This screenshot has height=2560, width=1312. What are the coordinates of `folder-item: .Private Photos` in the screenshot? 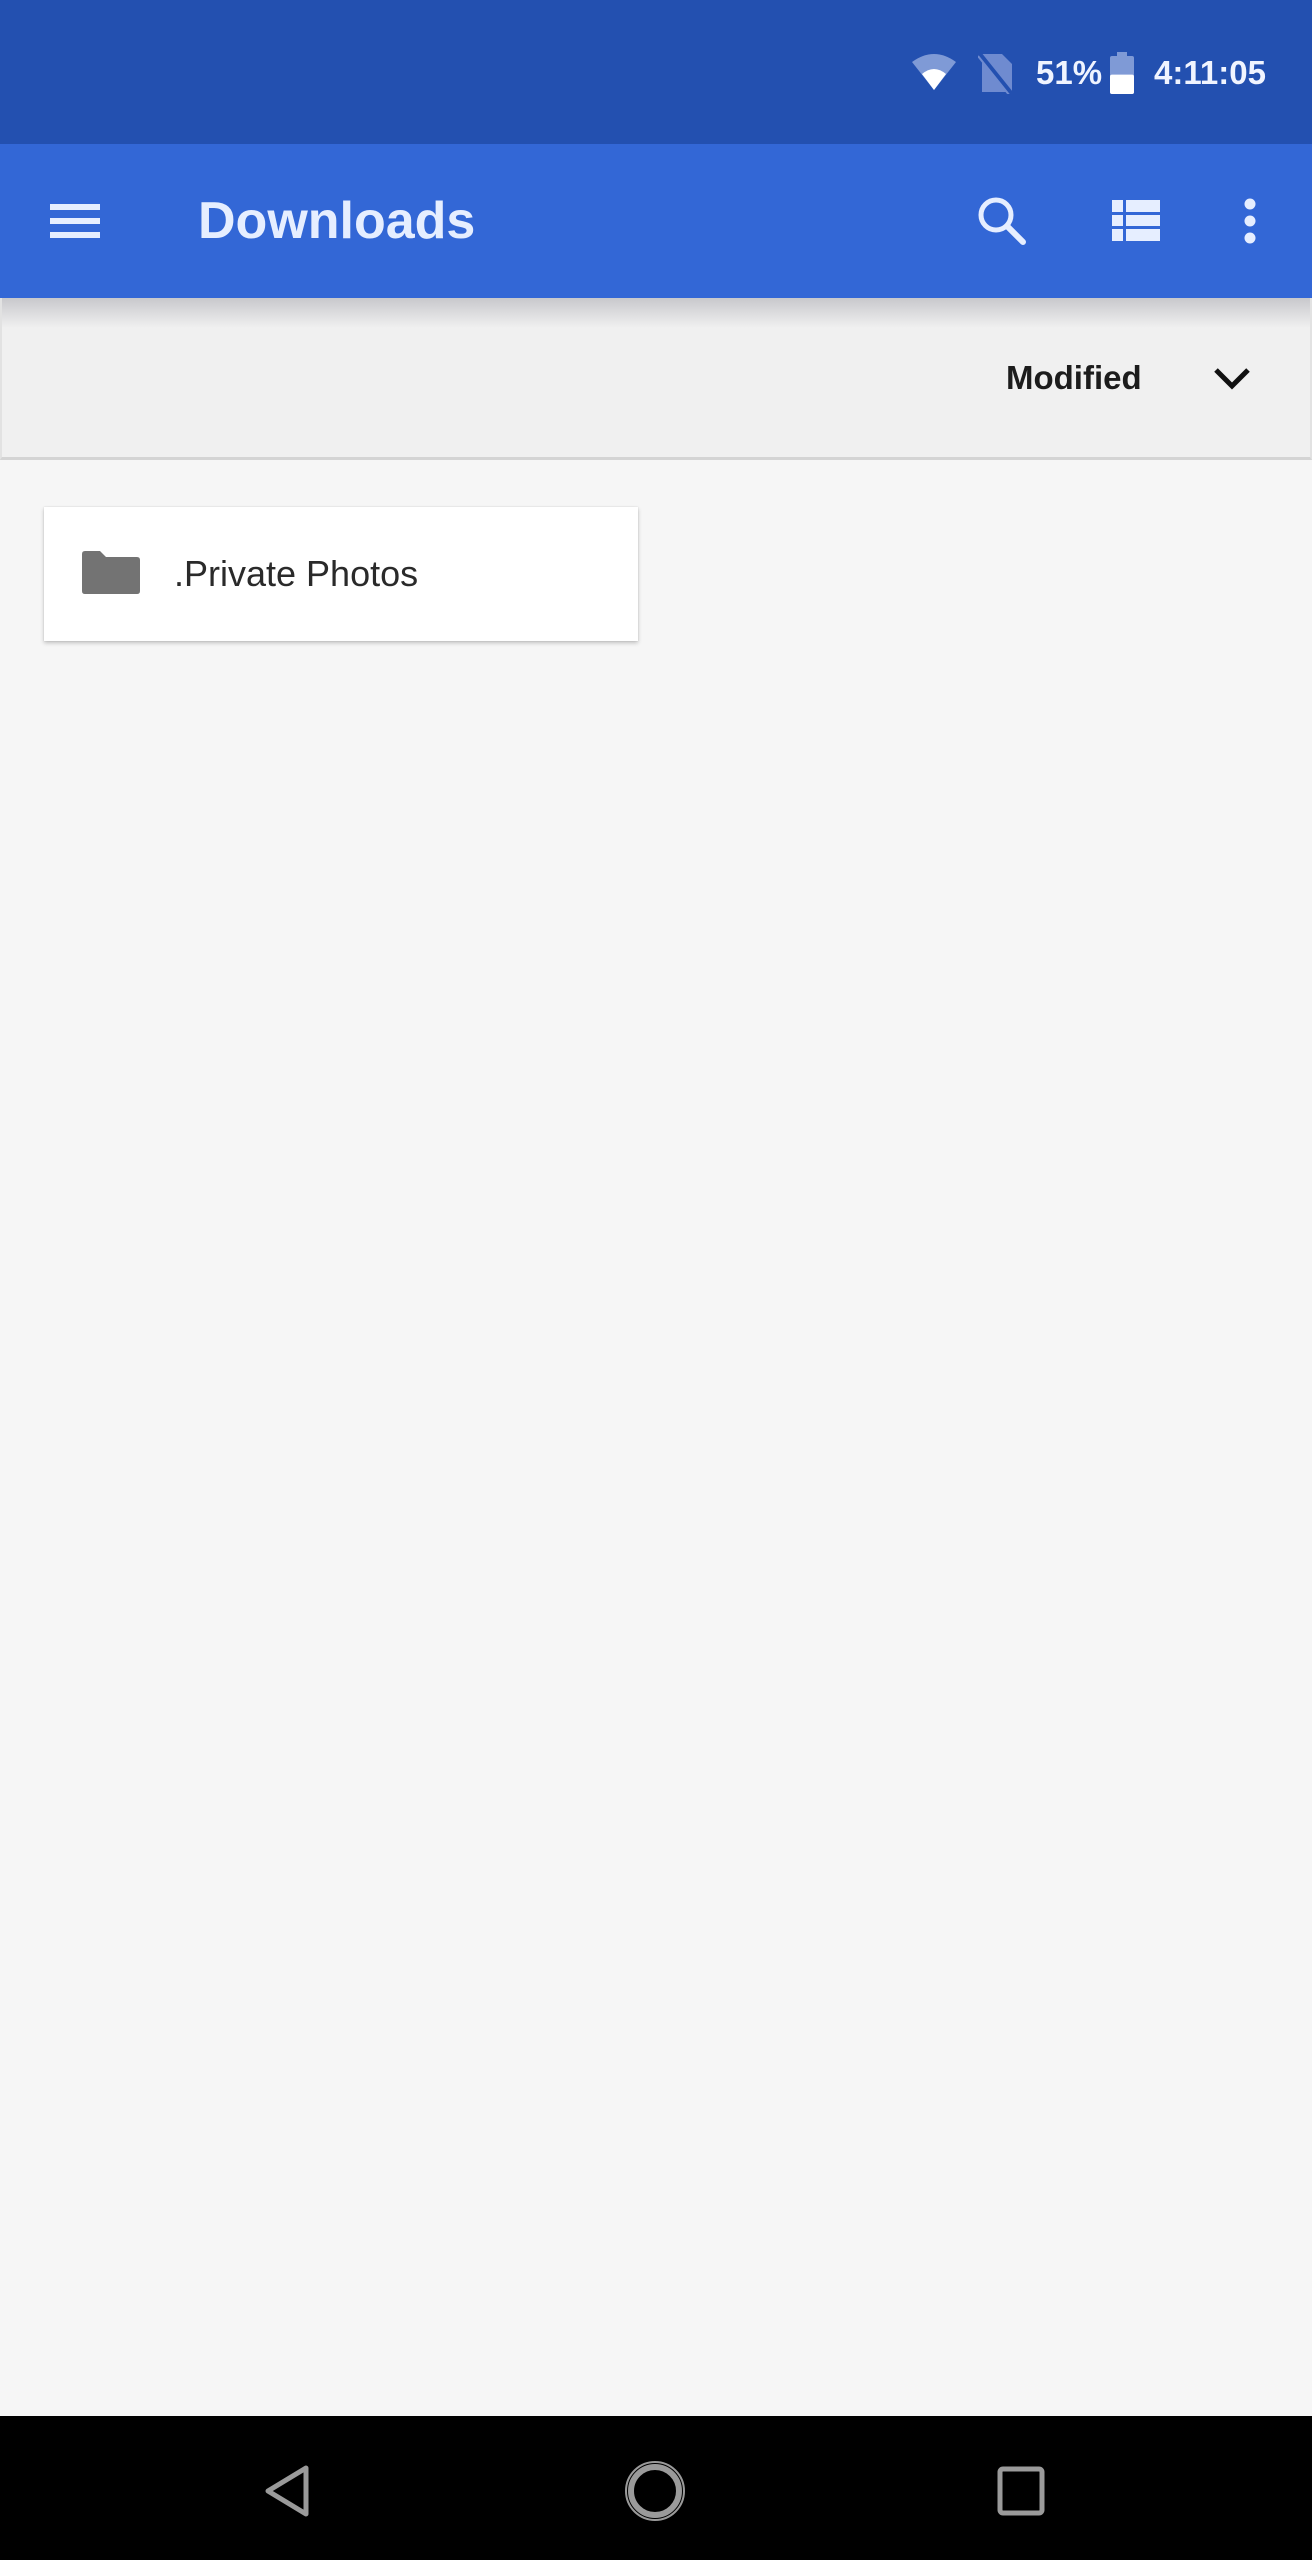 It's located at (341, 574).